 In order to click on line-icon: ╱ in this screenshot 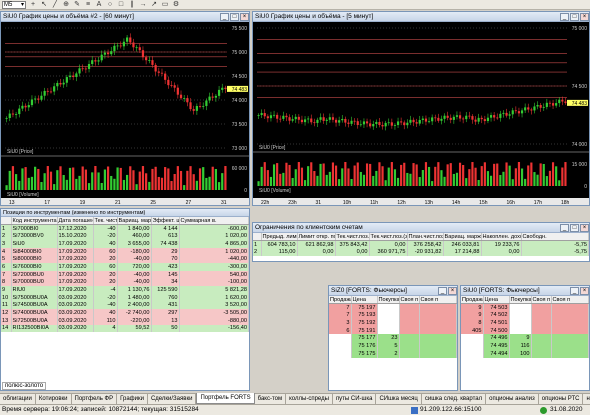, I will do `click(55, 5)`.